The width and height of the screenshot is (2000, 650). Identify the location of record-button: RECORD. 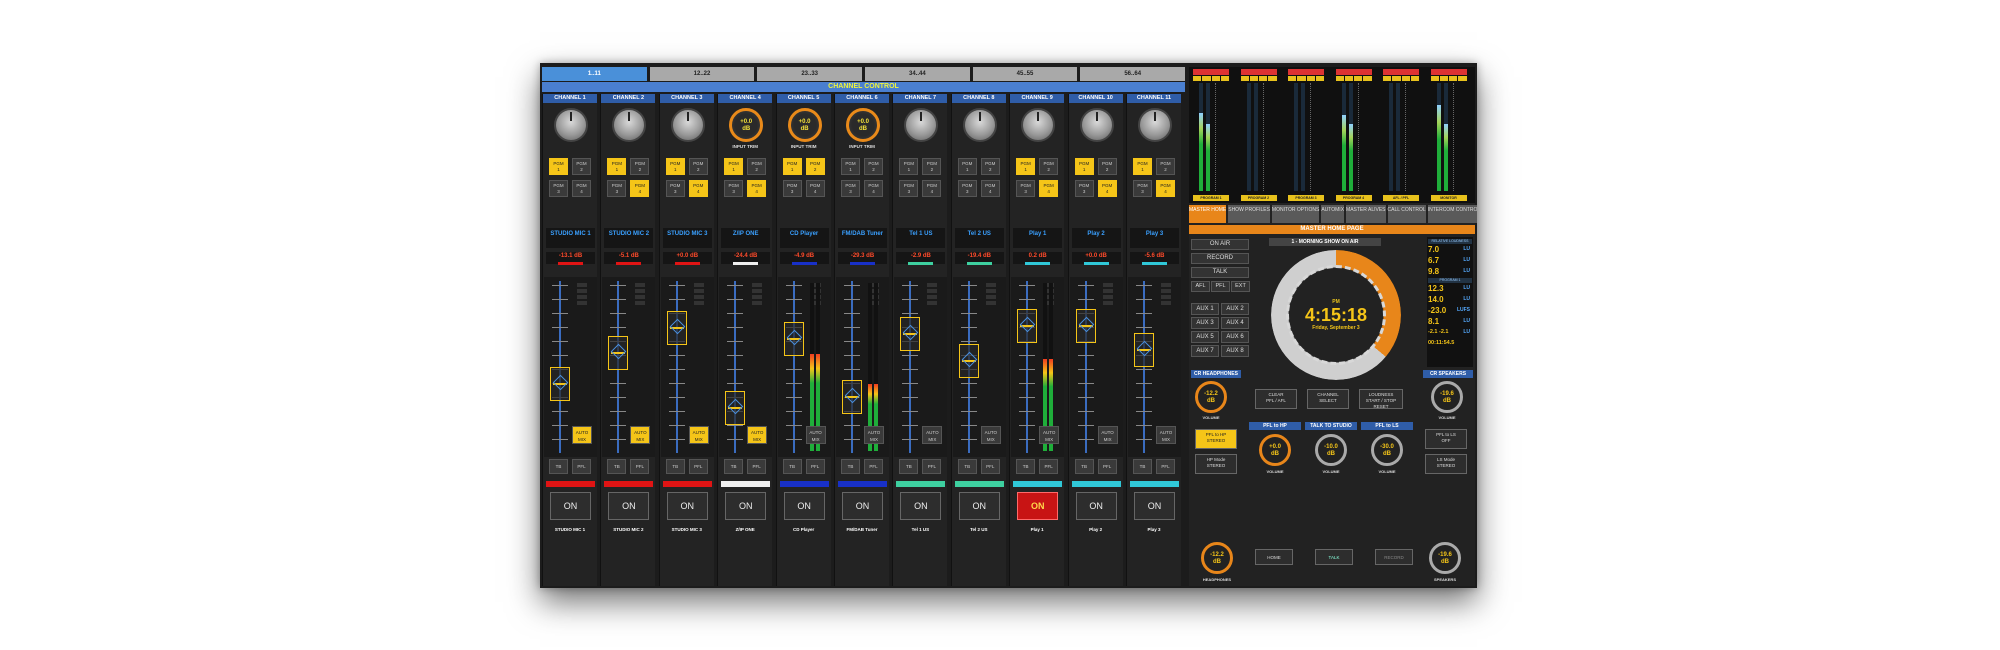
(1220, 258).